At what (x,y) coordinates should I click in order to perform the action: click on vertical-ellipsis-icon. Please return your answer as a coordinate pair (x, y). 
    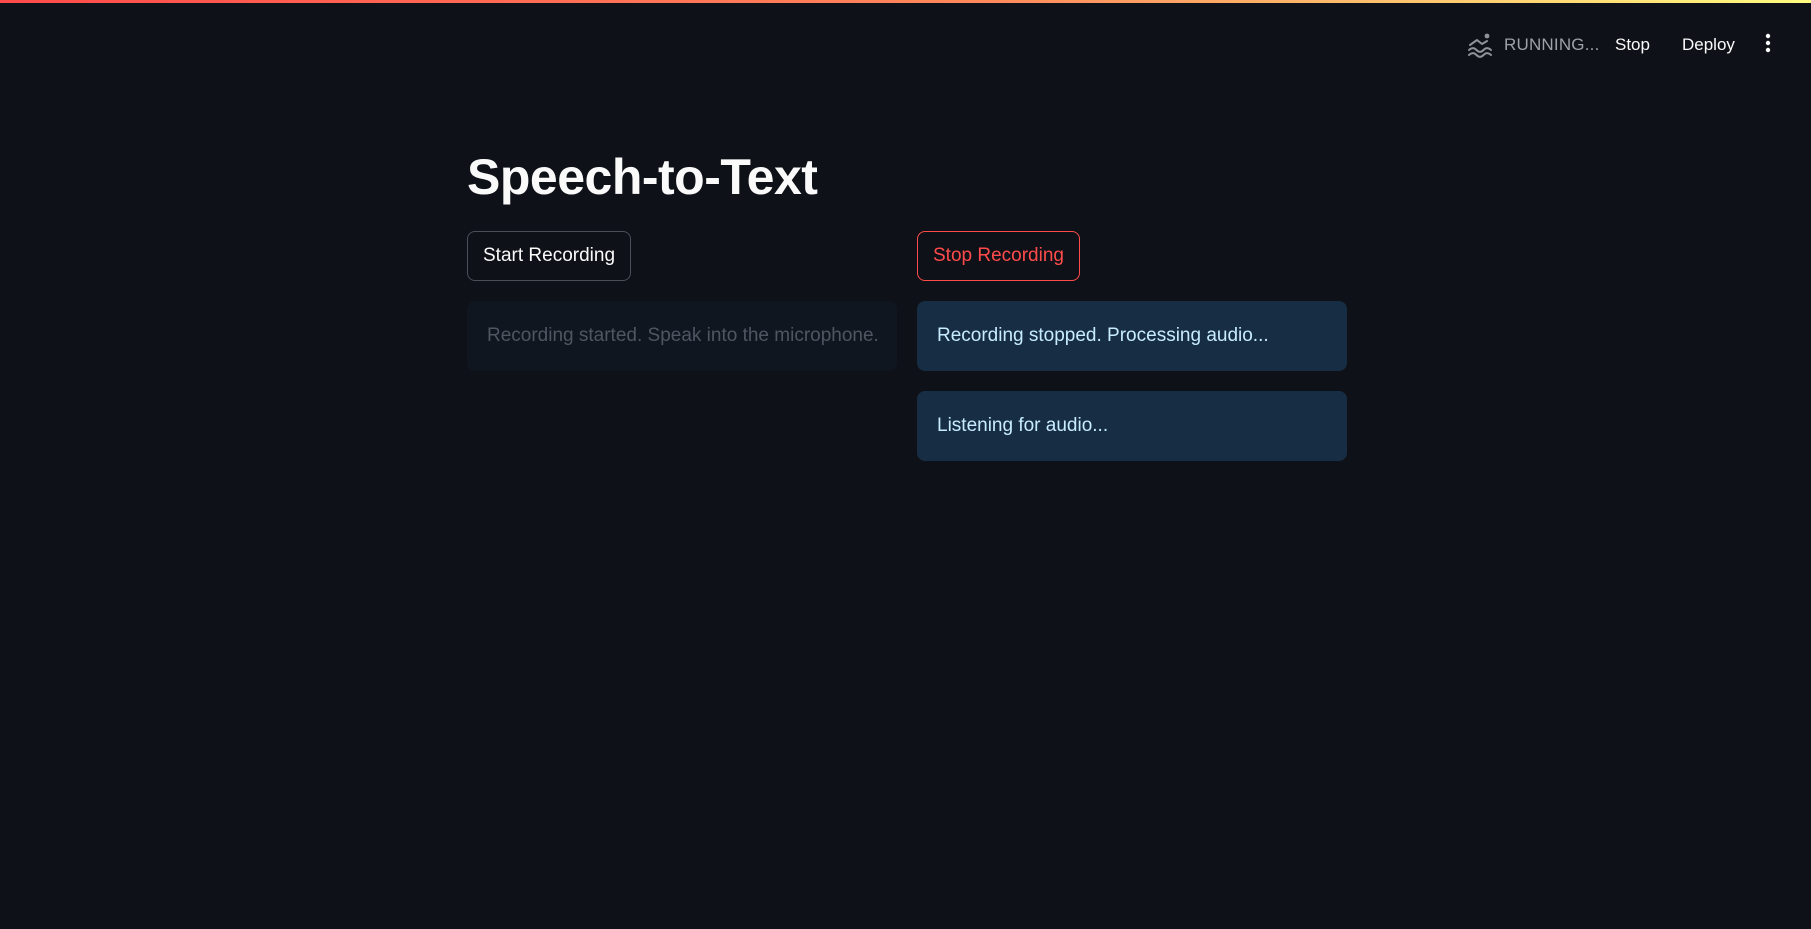
    Looking at the image, I should click on (1768, 45).